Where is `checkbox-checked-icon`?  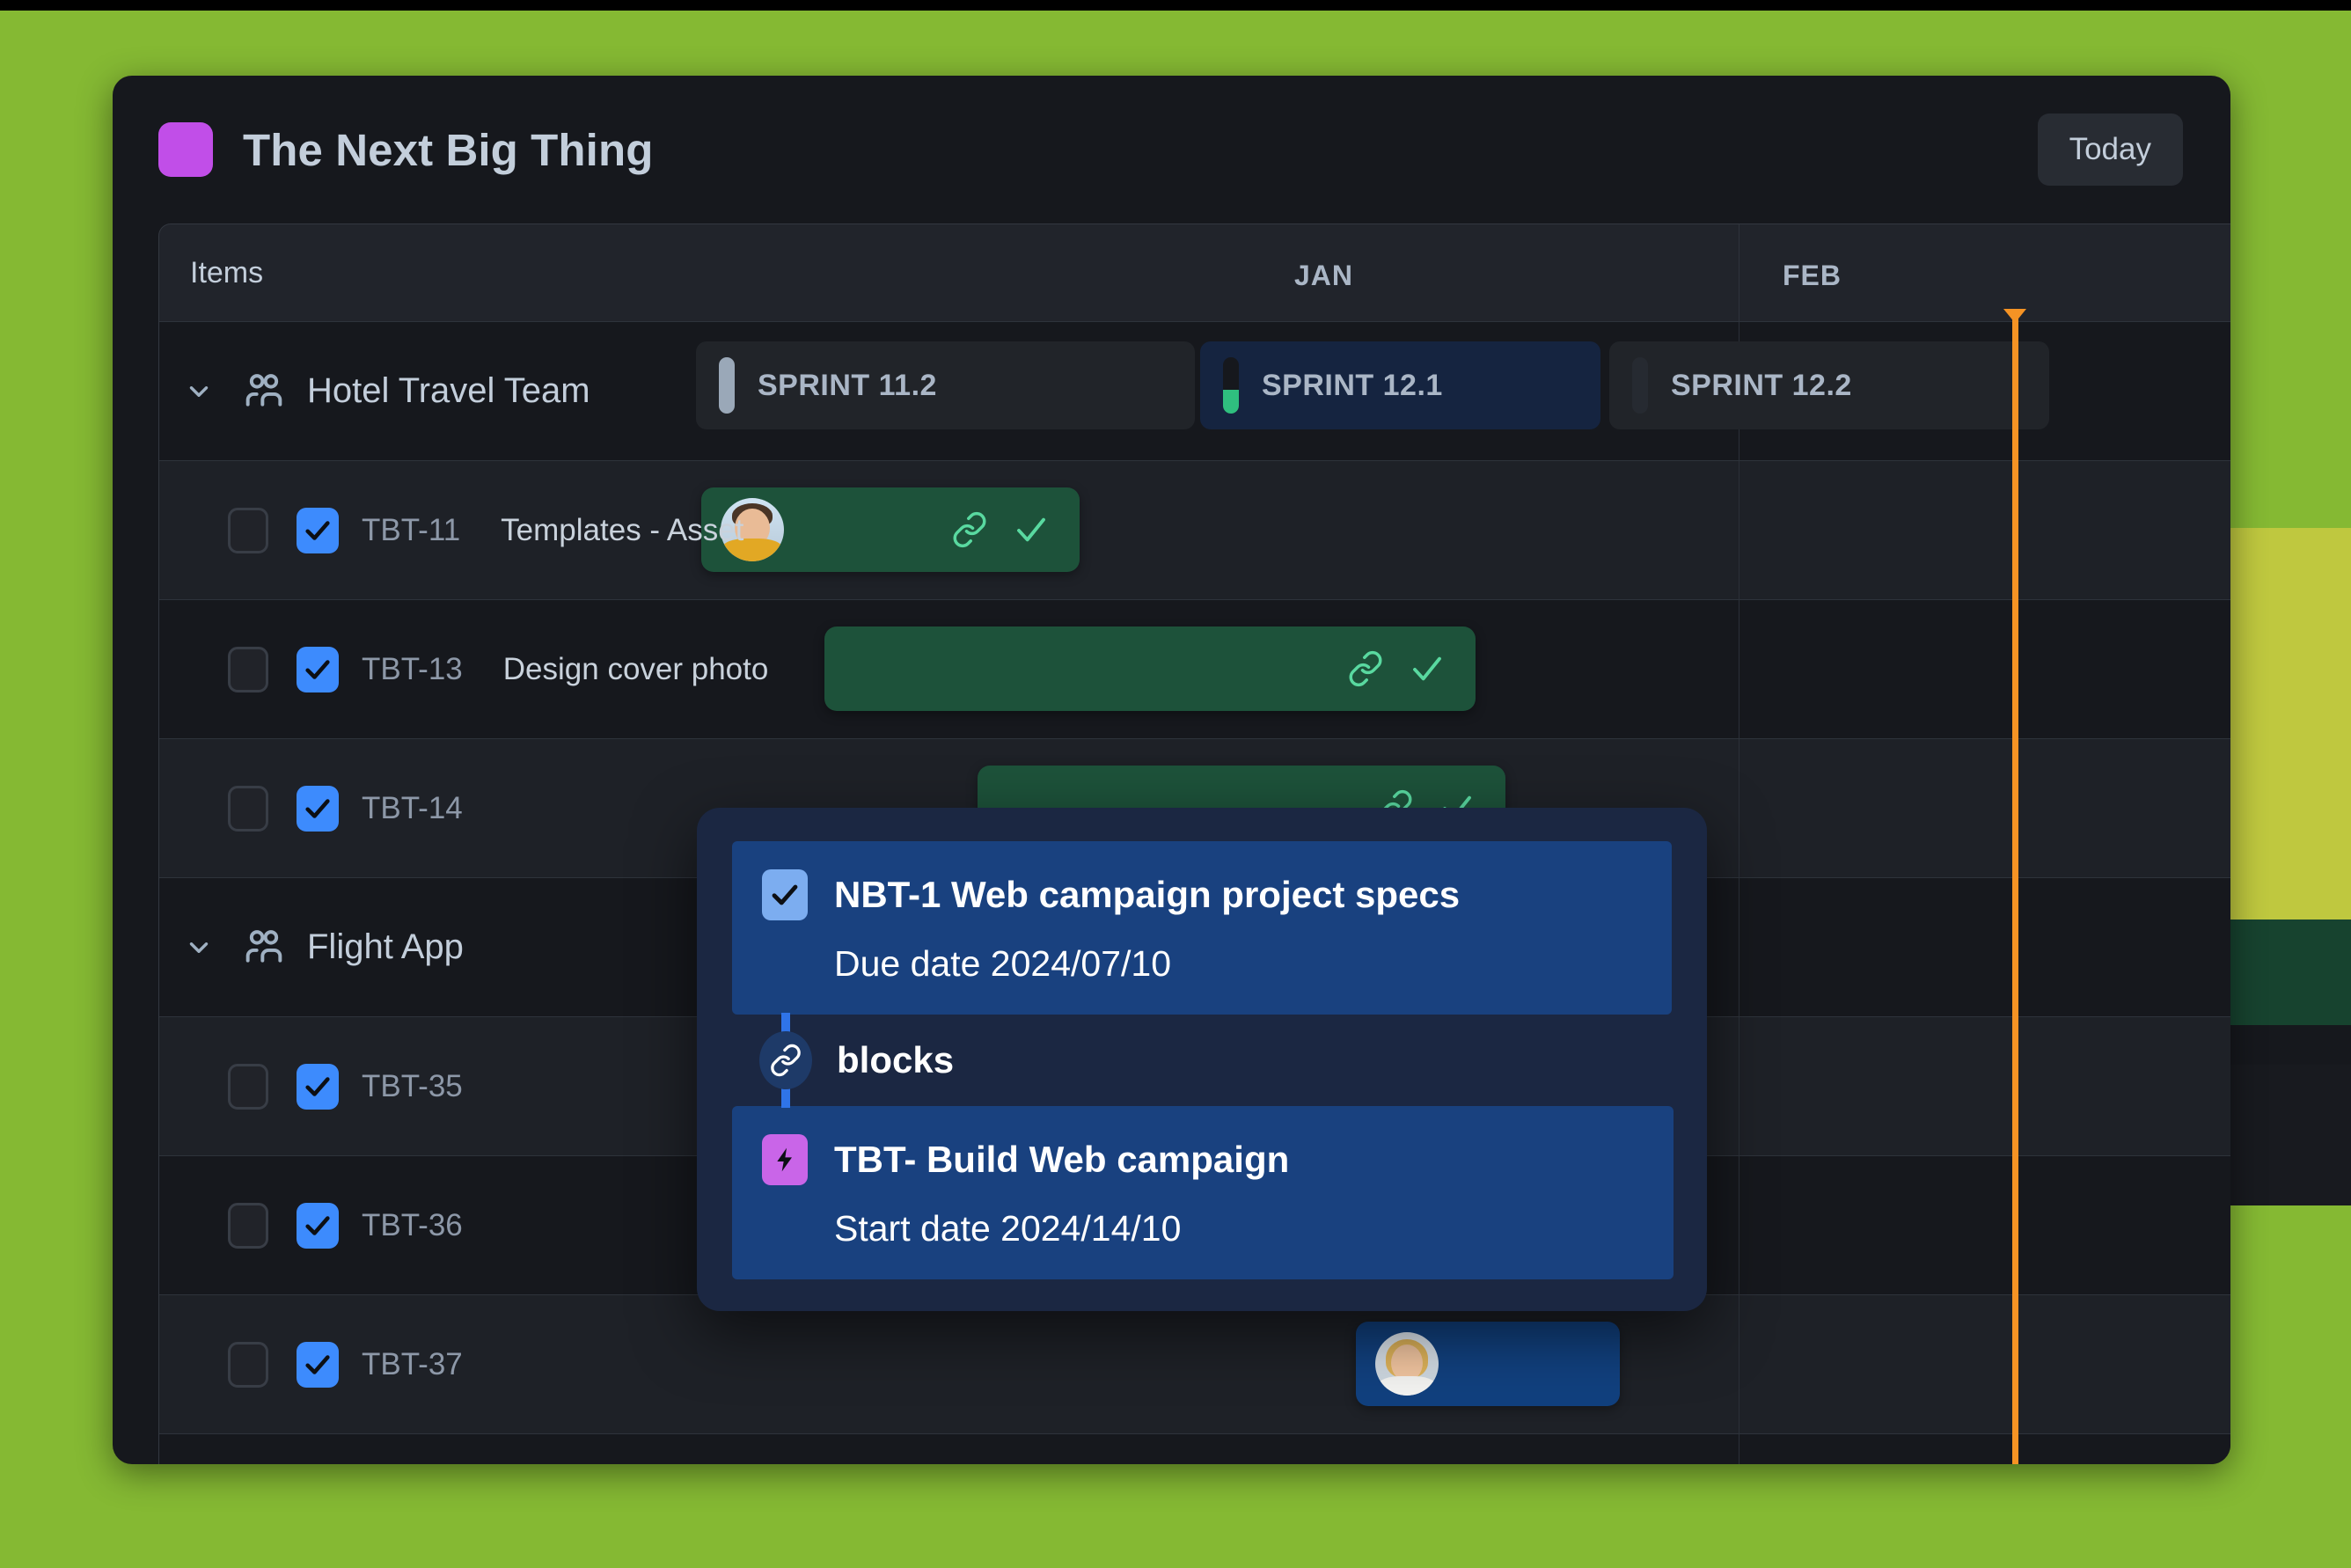
checkbox-checked-icon is located at coordinates (785, 895).